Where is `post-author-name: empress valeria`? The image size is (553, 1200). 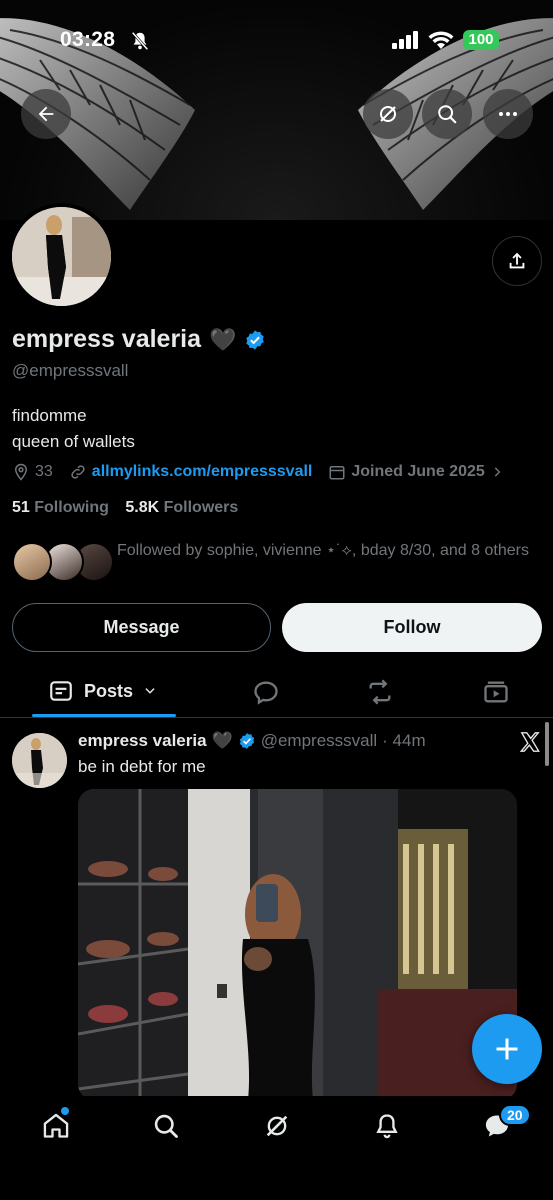
post-author-name: empress valeria is located at coordinates (142, 741).